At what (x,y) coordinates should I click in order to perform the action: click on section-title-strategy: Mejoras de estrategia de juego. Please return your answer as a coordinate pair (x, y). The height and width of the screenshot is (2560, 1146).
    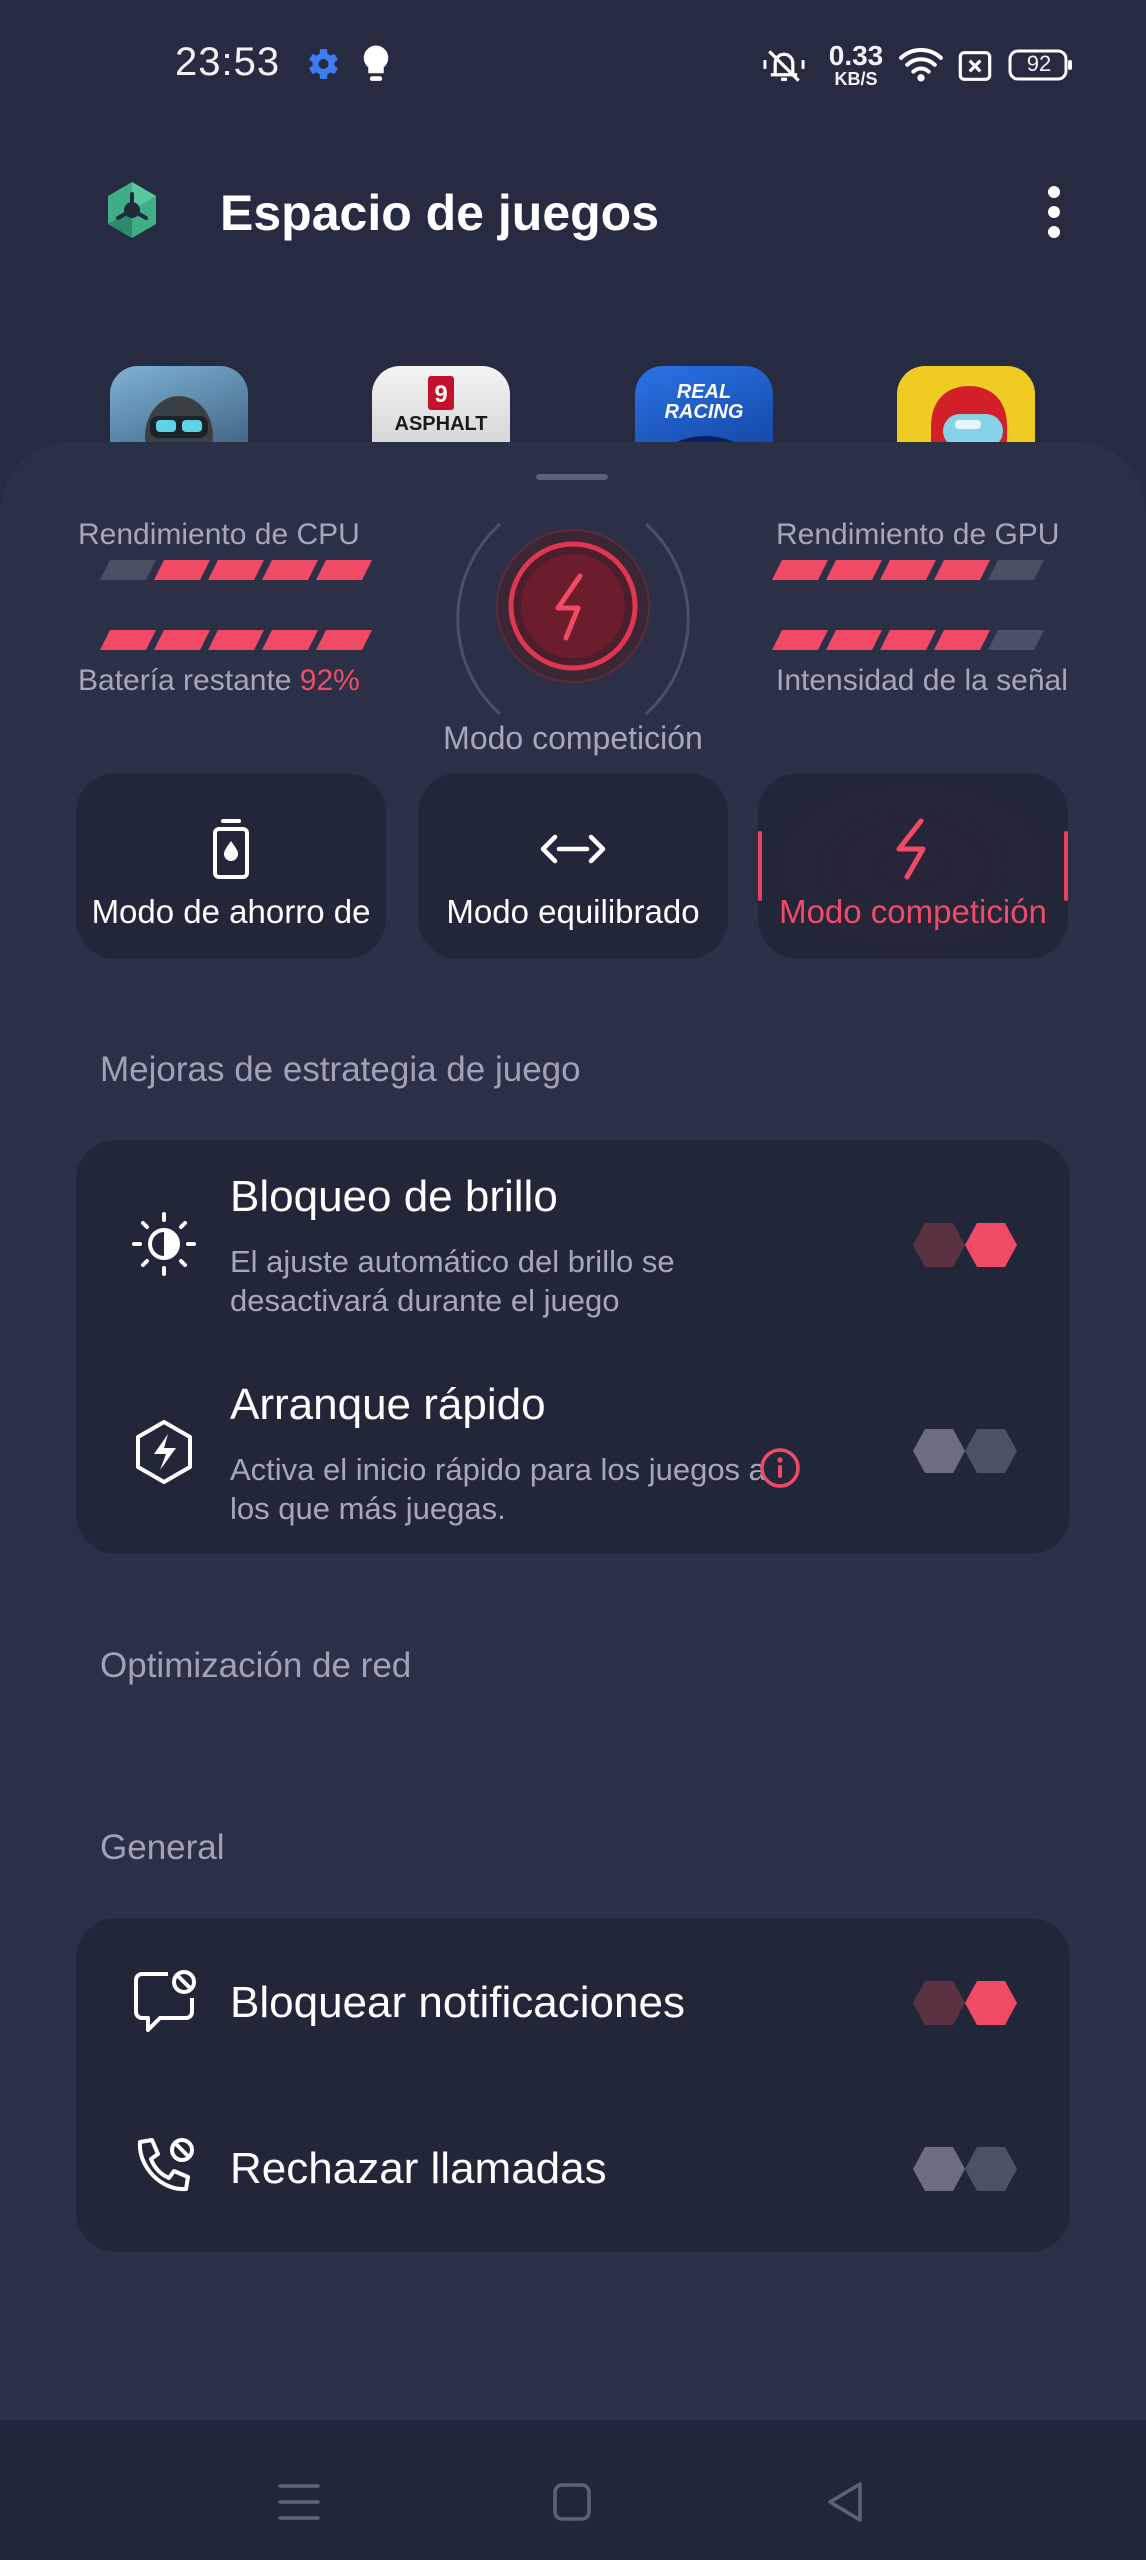
    Looking at the image, I should click on (340, 1069).